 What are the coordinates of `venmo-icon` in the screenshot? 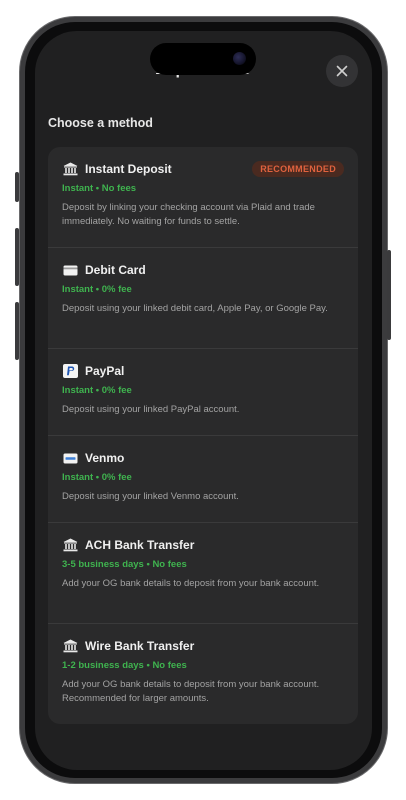 It's located at (70, 458).